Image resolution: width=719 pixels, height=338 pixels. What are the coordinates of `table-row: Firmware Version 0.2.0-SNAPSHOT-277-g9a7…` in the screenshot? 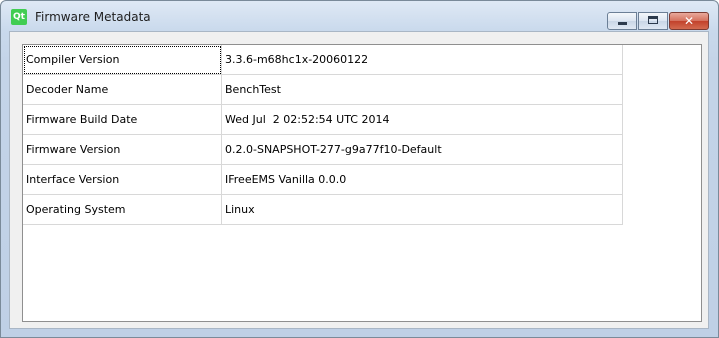 It's located at (323, 150).